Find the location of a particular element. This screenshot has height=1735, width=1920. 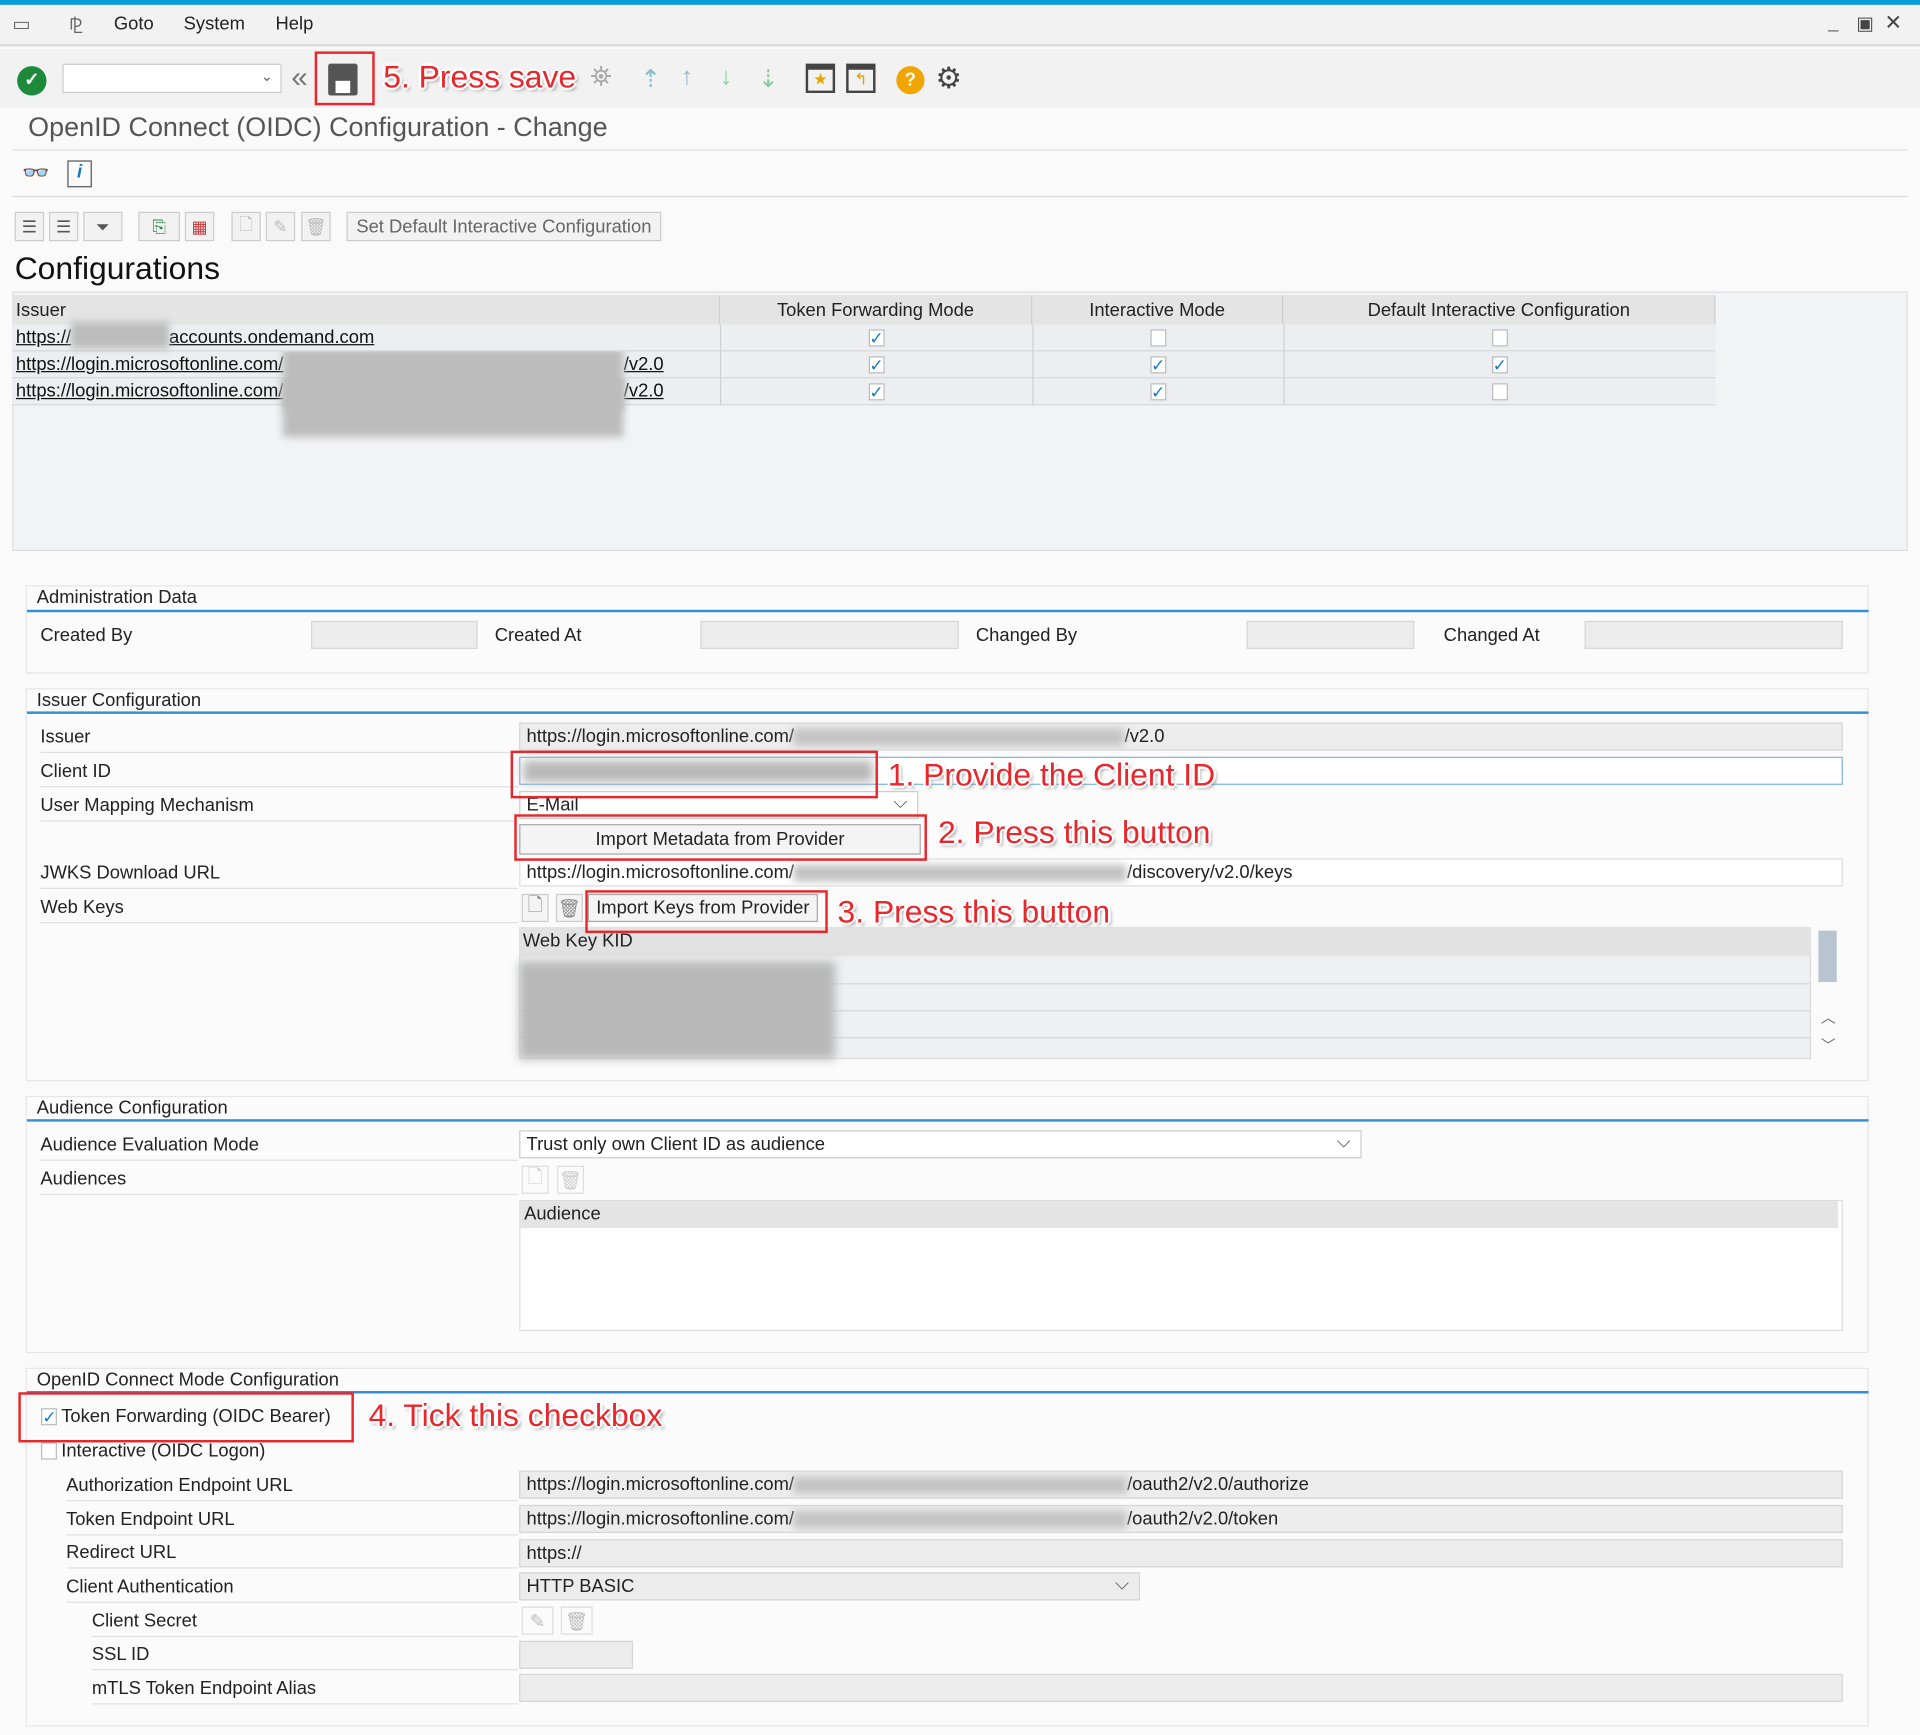

section-line is located at coordinates (947, 712).